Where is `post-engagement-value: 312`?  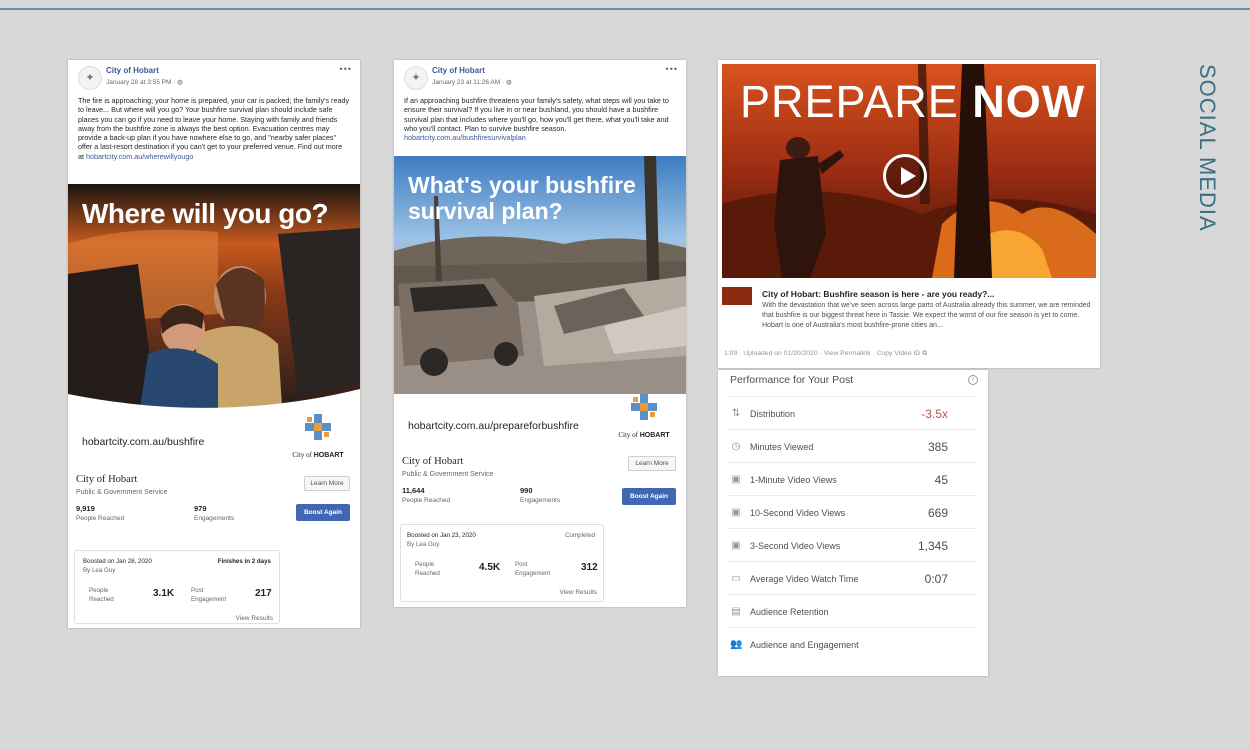
post-engagement-value: 312 is located at coordinates (589, 567).